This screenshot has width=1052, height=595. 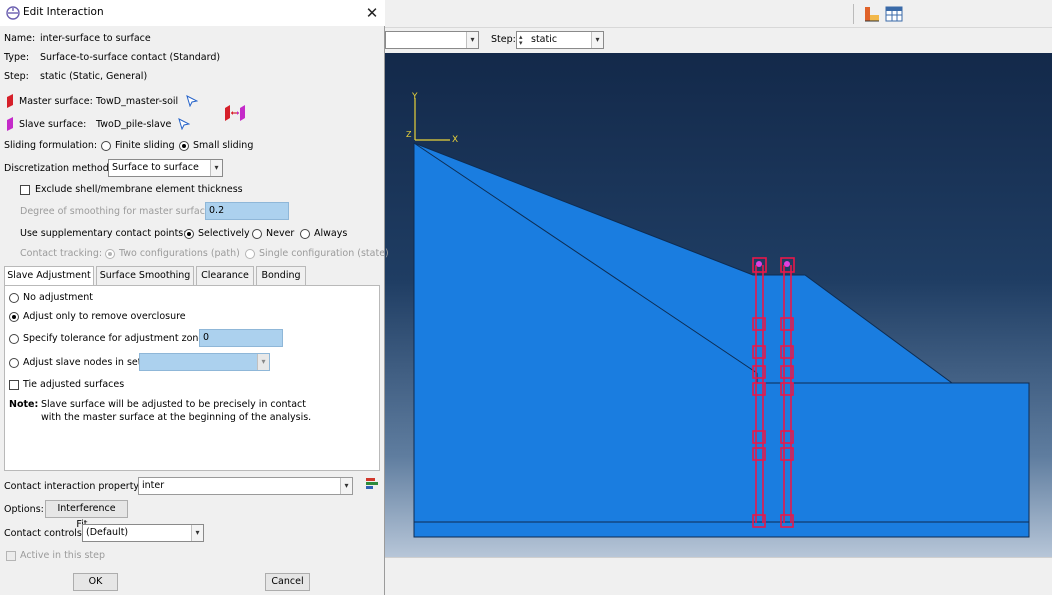 I want to click on name-label: Name:, so click(x=20, y=38).